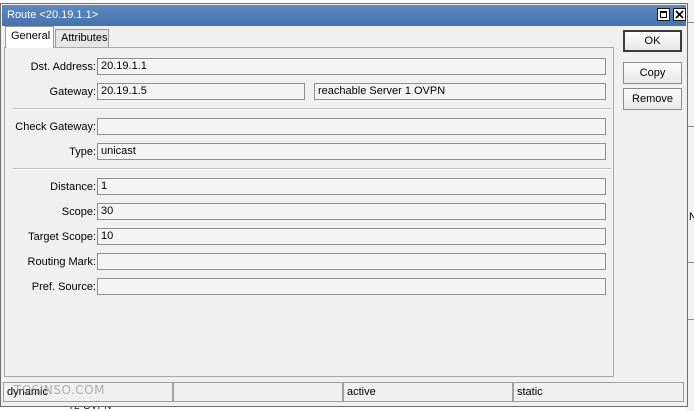 The image size is (694, 411). I want to click on close-button, so click(679, 14).